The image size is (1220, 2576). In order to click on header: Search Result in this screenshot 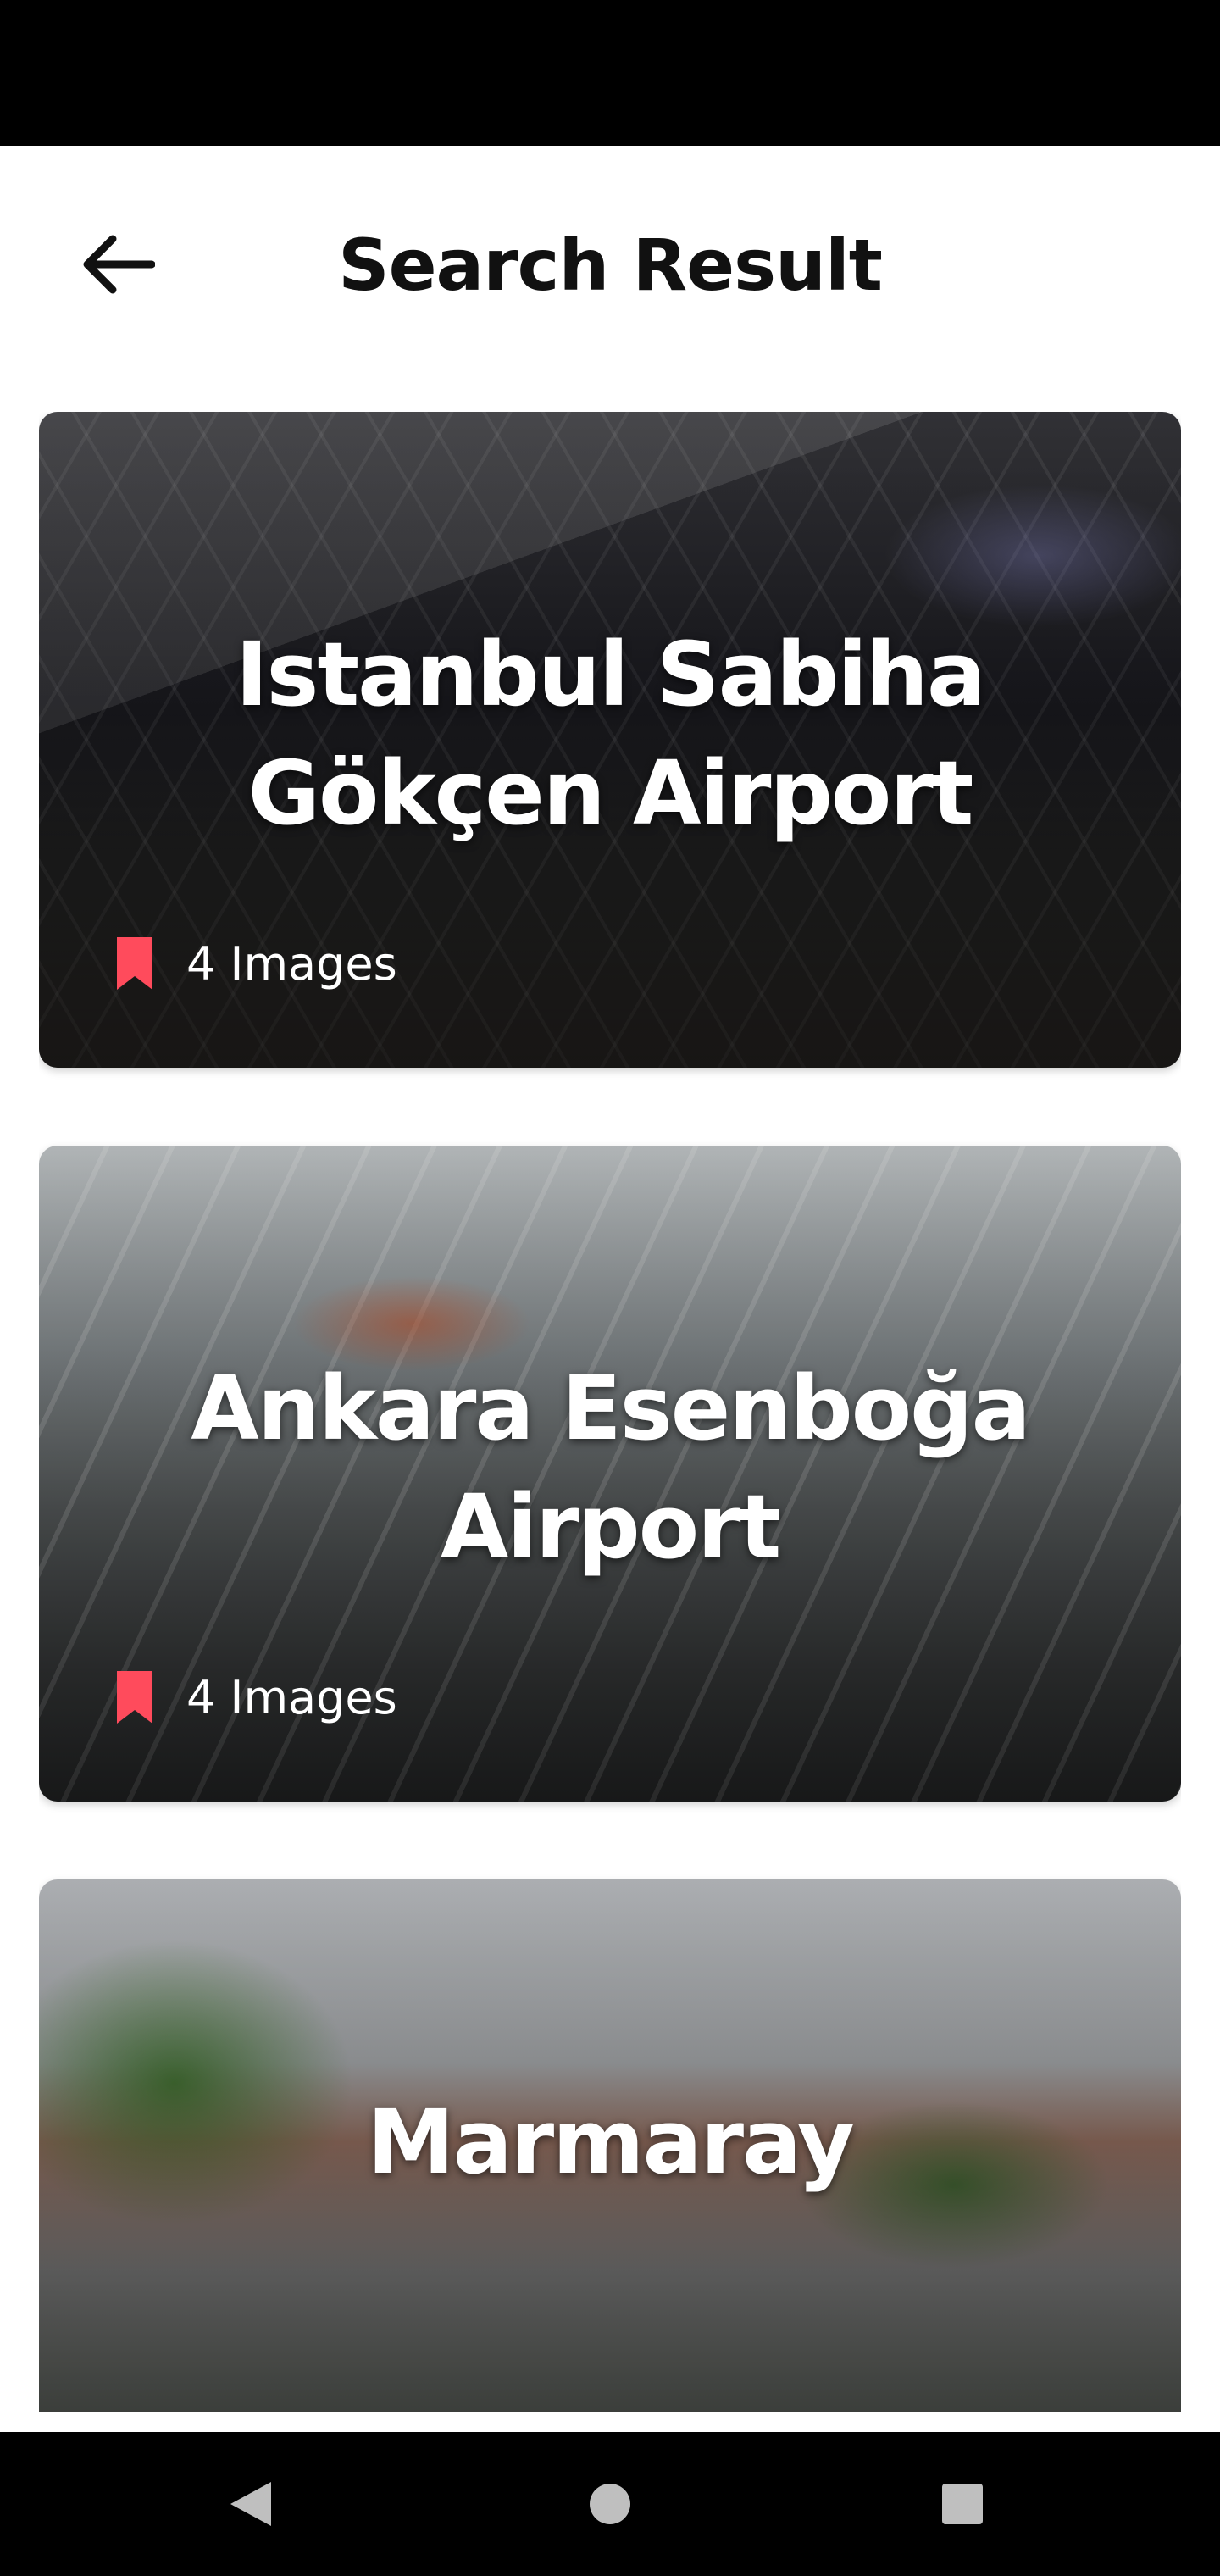, I will do `click(610, 264)`.